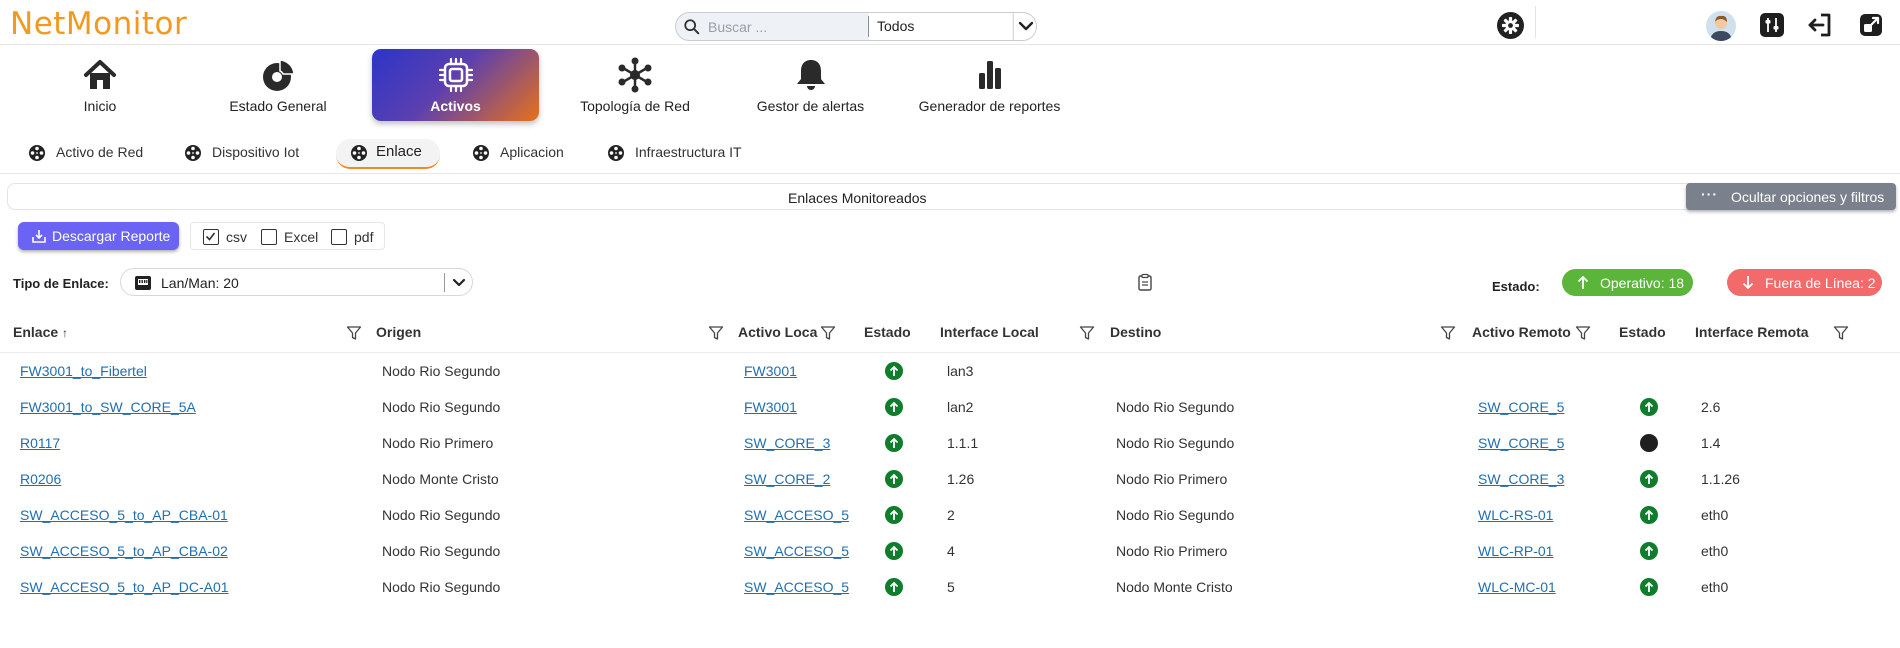 This screenshot has width=1900, height=648. What do you see at coordinates (1820, 25) in the screenshot?
I see `logout-icon` at bounding box center [1820, 25].